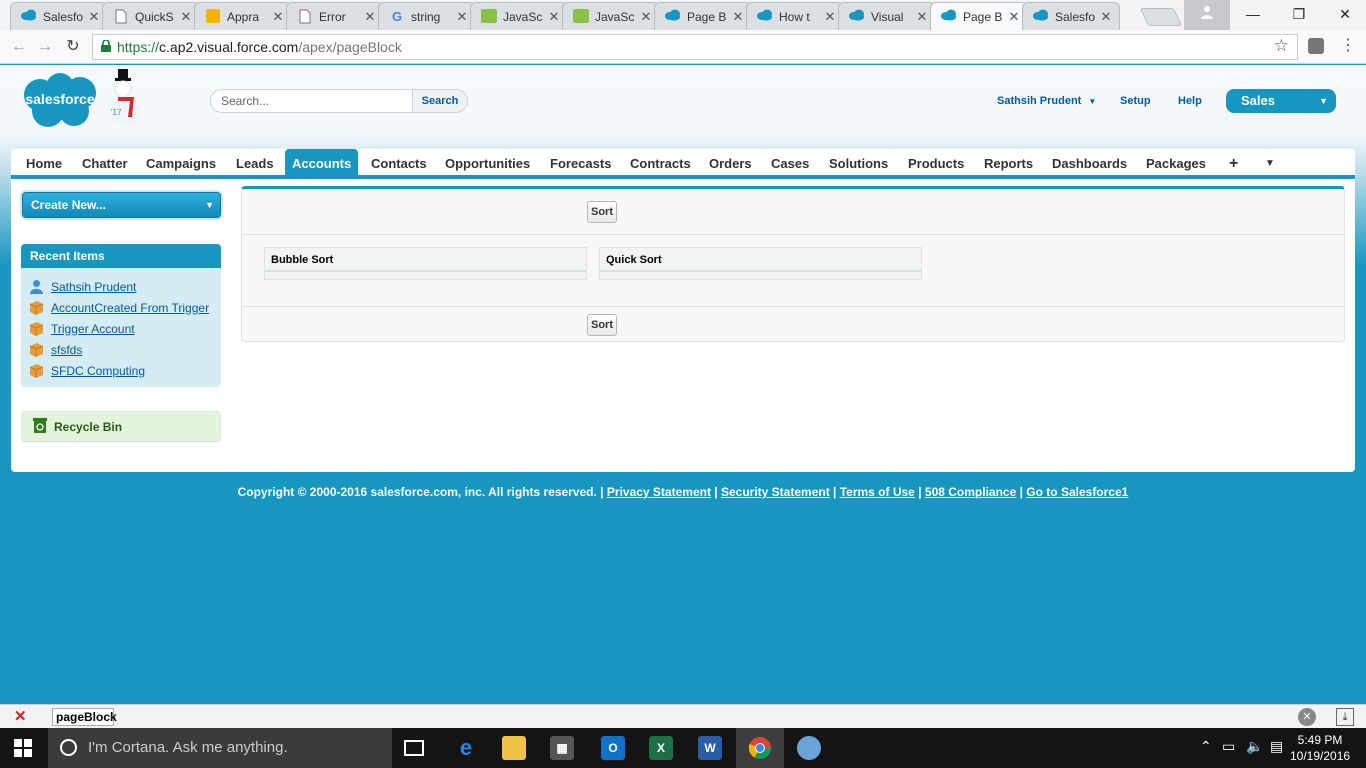 The width and height of the screenshot is (1366, 768). I want to click on recent-item-link: SFDC Computing, so click(98, 371).